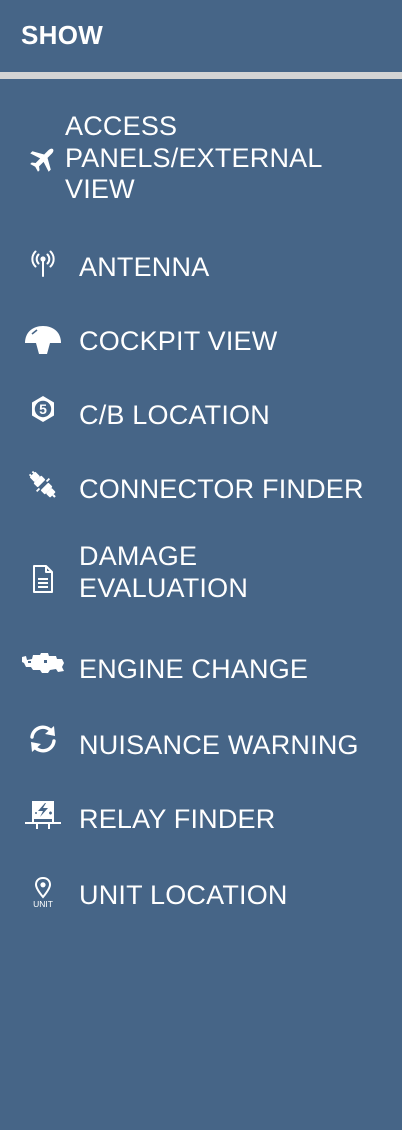 The height and width of the screenshot is (1130, 402). I want to click on menu-item-unit-location: UNIT UNIT LOCATION, so click(201, 896).